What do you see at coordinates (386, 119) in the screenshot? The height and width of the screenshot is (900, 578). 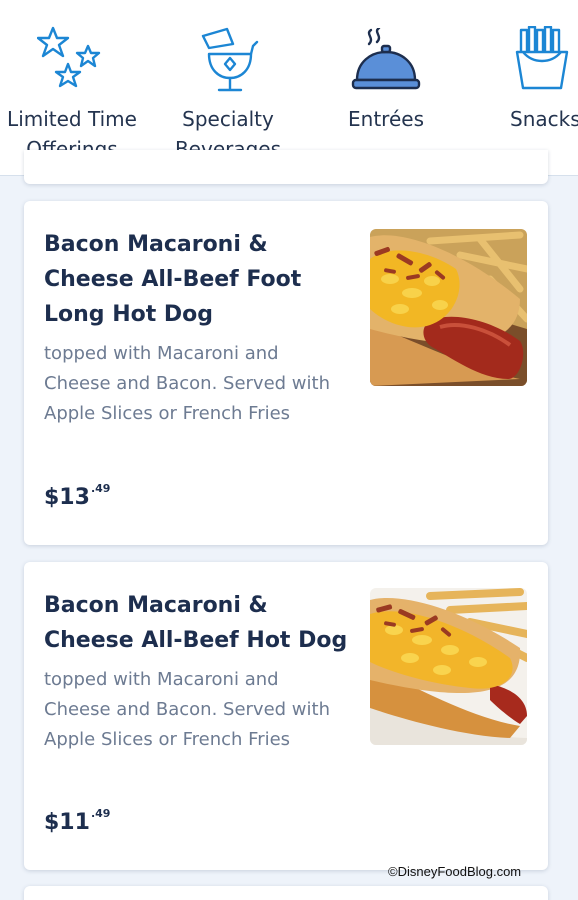 I see `tab-label: Entrées` at bounding box center [386, 119].